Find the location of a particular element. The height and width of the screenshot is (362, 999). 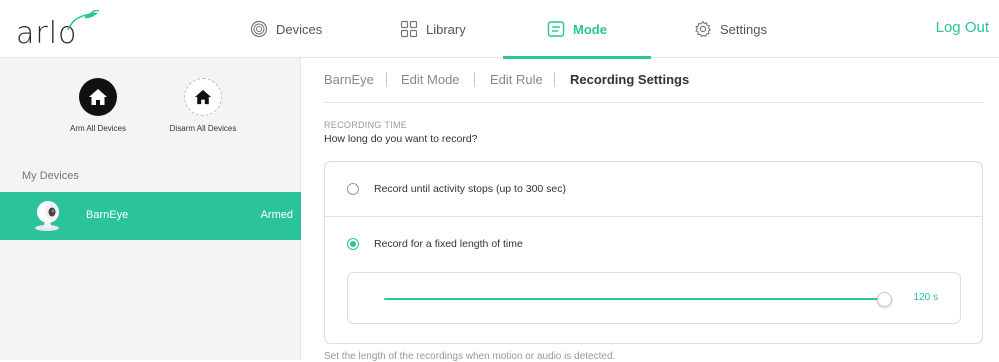

breadcrumb-edit-rule: Edit Rule is located at coordinates (516, 79).